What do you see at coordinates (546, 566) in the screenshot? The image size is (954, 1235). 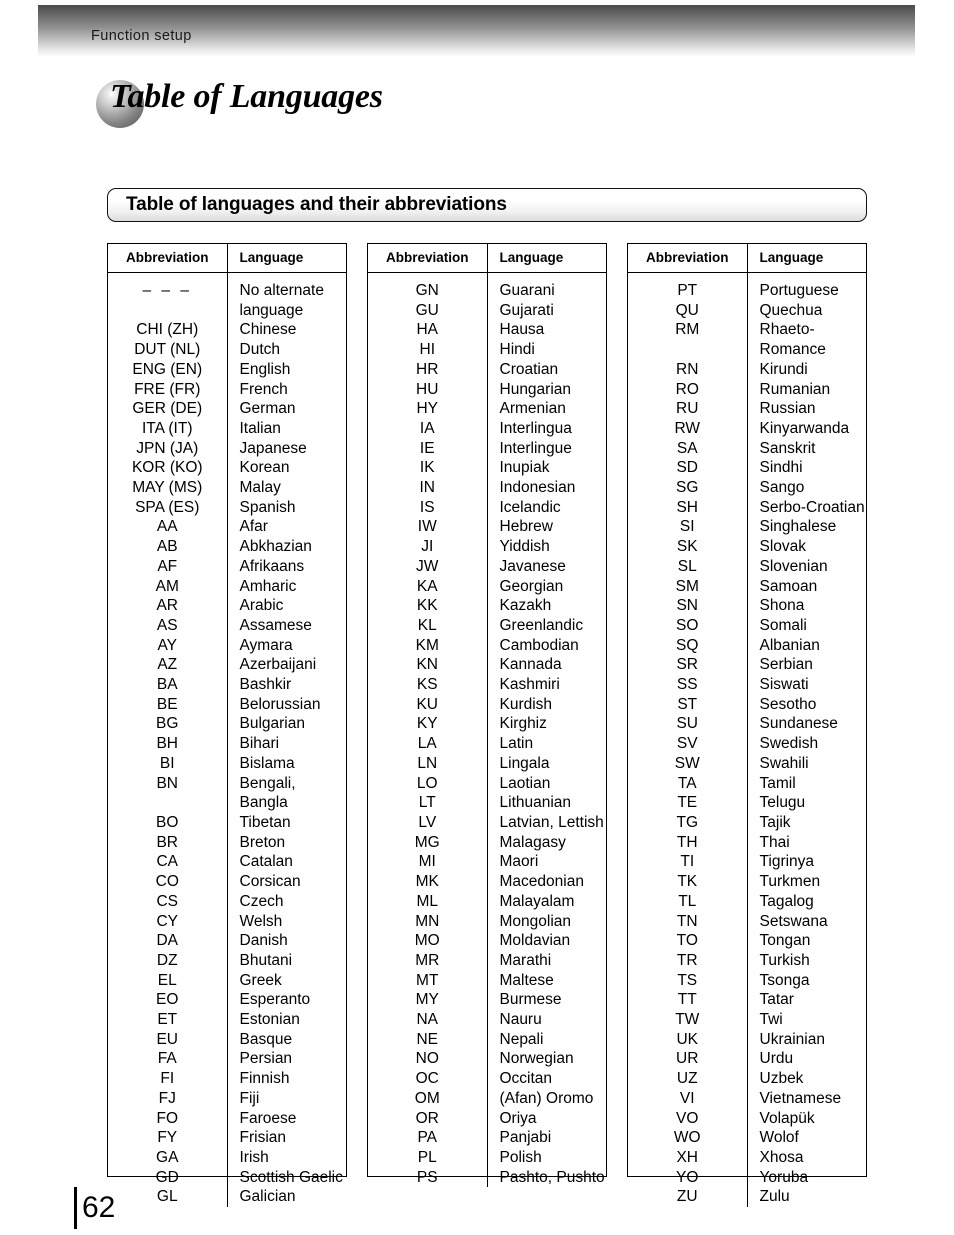 I see `language-cell: Javanese` at bounding box center [546, 566].